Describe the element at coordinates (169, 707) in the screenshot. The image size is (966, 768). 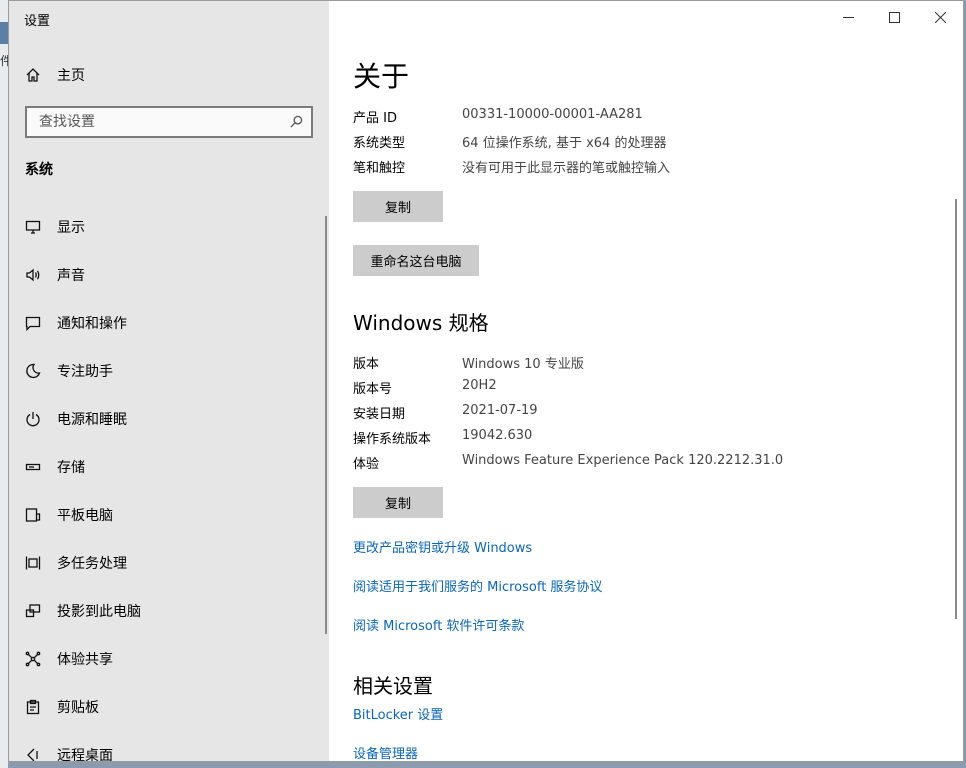
I see `sidebar-item-clipboard: 剪贴板` at that location.